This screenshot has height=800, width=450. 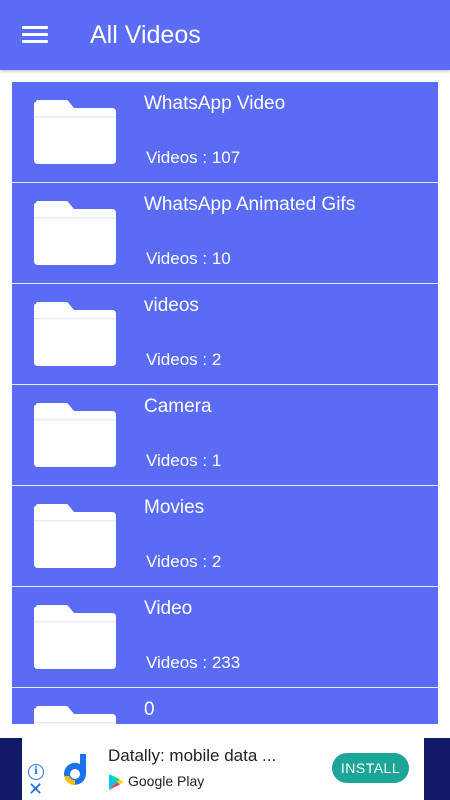 I want to click on folder-video-count: Videos : 1, so click(x=184, y=460).